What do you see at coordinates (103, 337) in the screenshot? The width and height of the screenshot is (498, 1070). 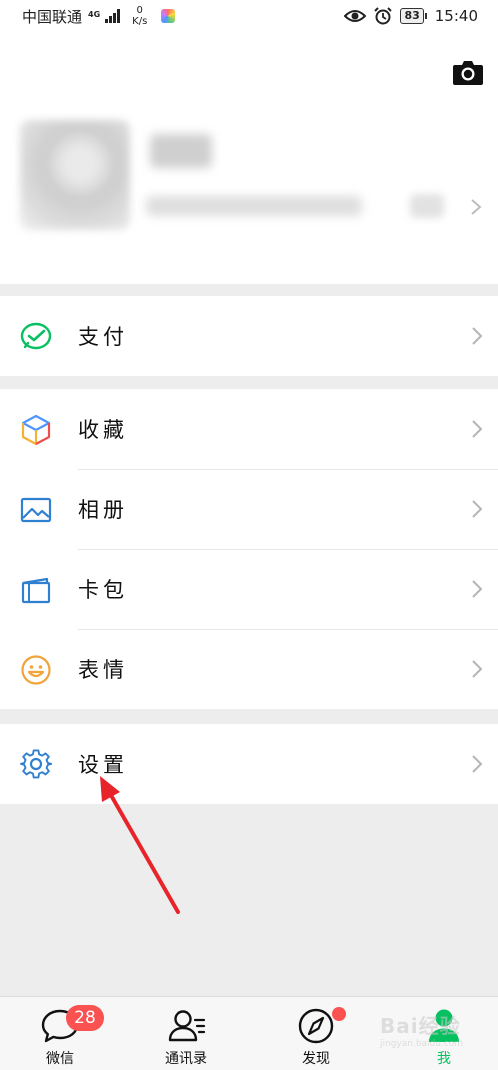 I see `menu-item-label: 支付` at bounding box center [103, 337].